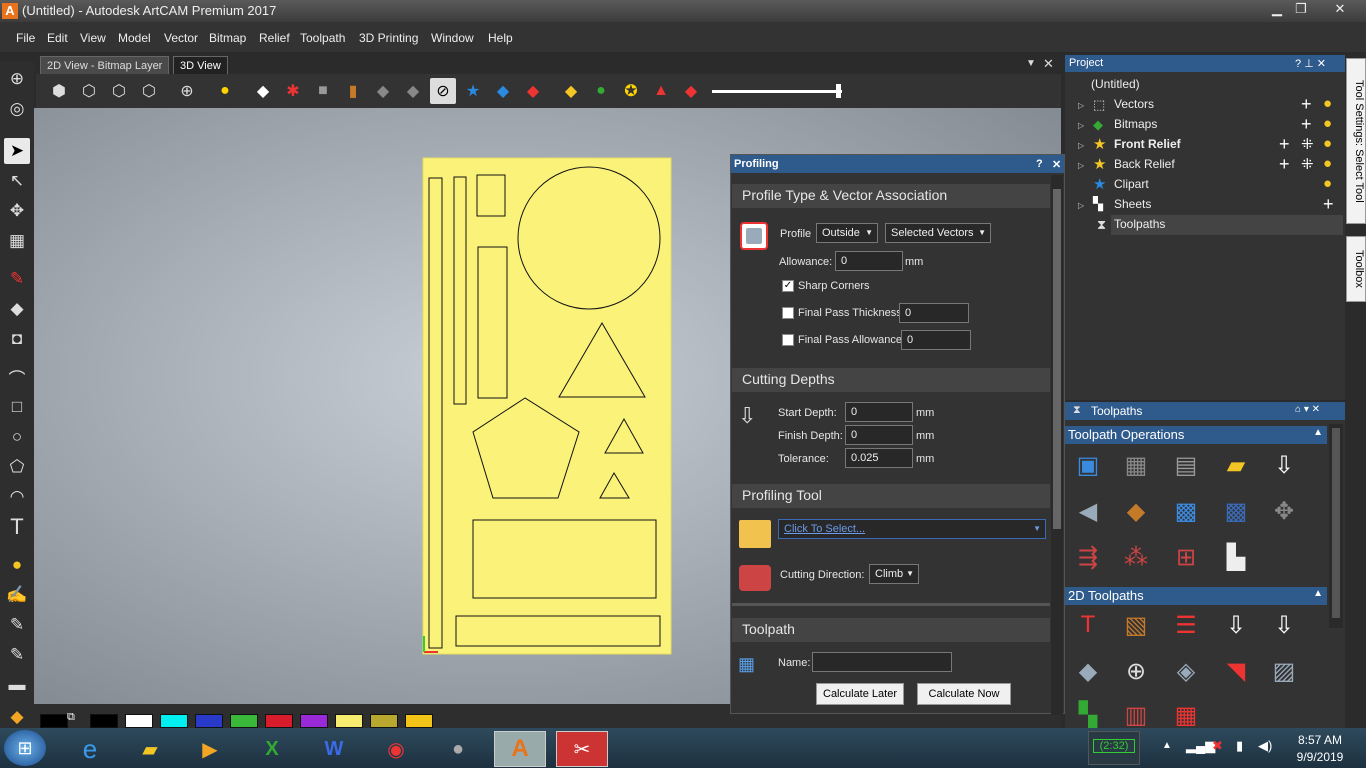  What do you see at coordinates (1327, 103) in the screenshot?
I see `vectors-bulb-icon: ●` at bounding box center [1327, 103].